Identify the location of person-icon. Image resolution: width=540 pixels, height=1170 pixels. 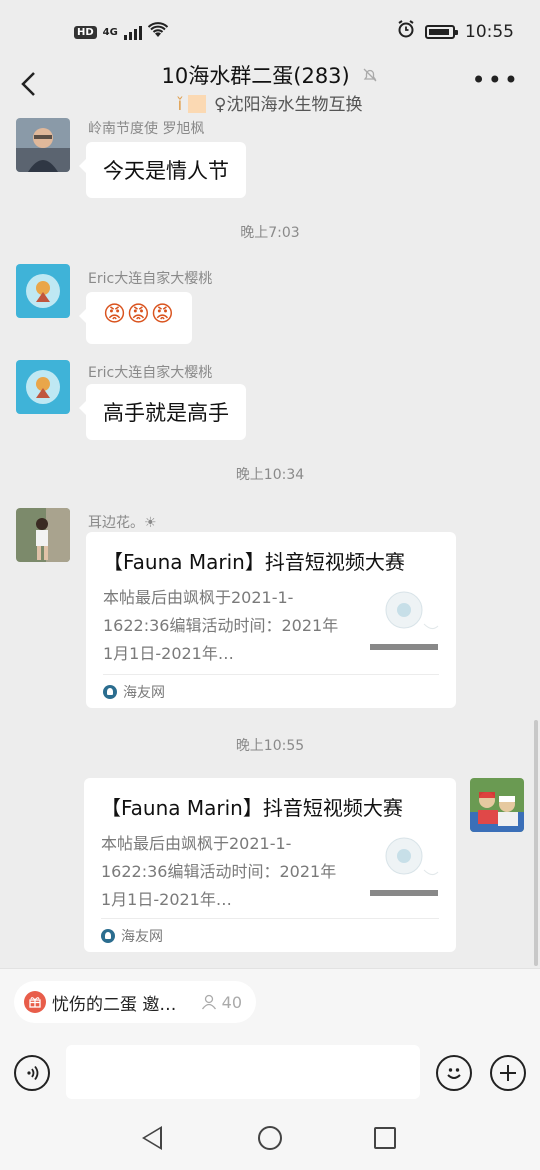
(208, 1001).